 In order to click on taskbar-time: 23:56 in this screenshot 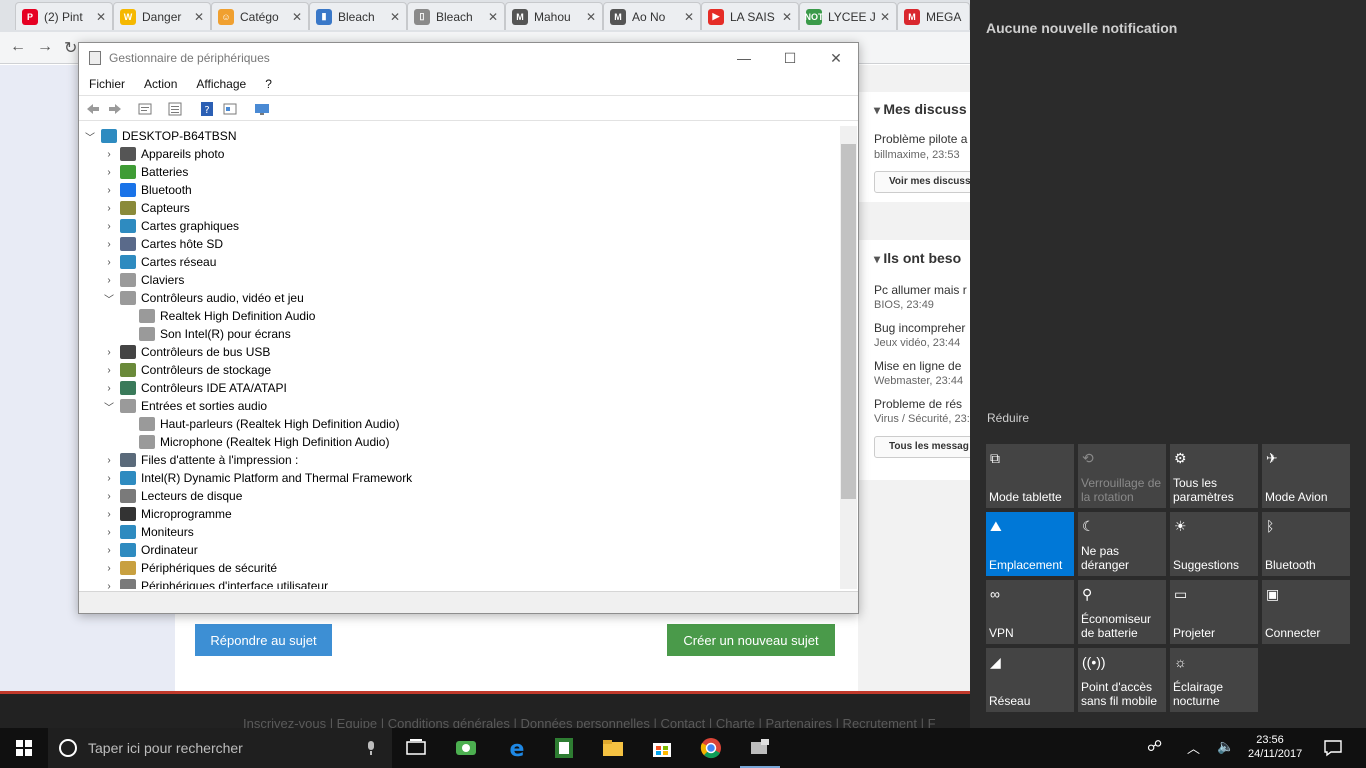, I will do `click(1270, 740)`.